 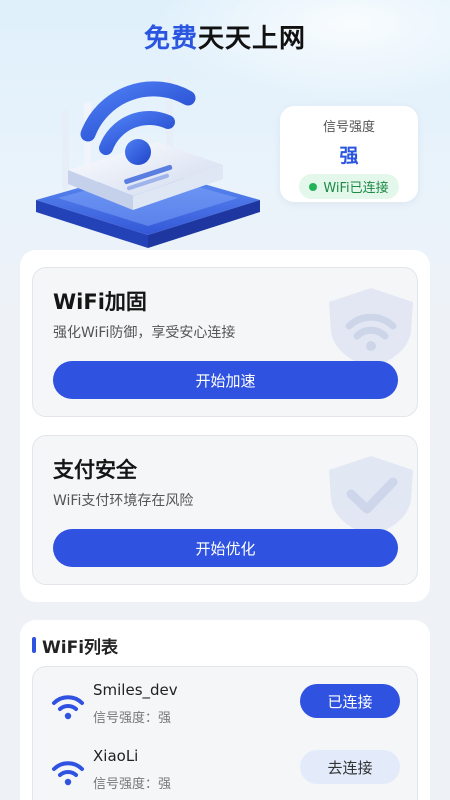 What do you see at coordinates (226, 707) in the screenshot?
I see `wifi-list-item: Smiles_dev 信号强度：强 已连接` at bounding box center [226, 707].